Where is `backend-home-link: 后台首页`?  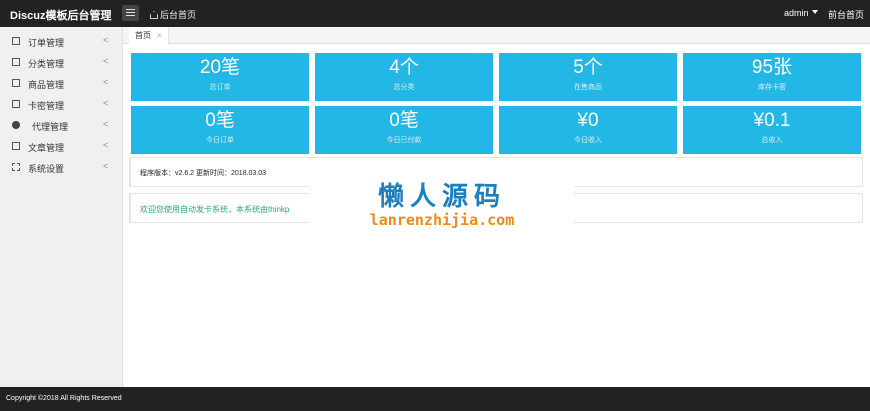 backend-home-link: 后台首页 is located at coordinates (173, 14).